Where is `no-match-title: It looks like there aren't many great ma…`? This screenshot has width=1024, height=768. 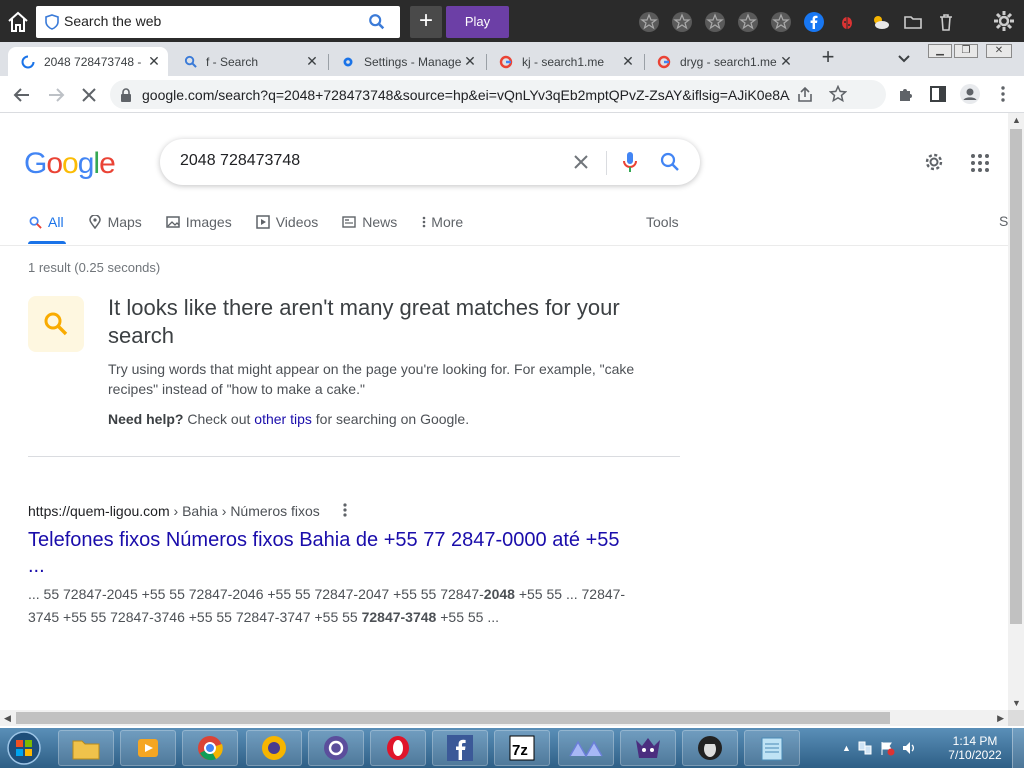
no-match-title: It looks like there aren't many great ma… is located at coordinates (364, 321).